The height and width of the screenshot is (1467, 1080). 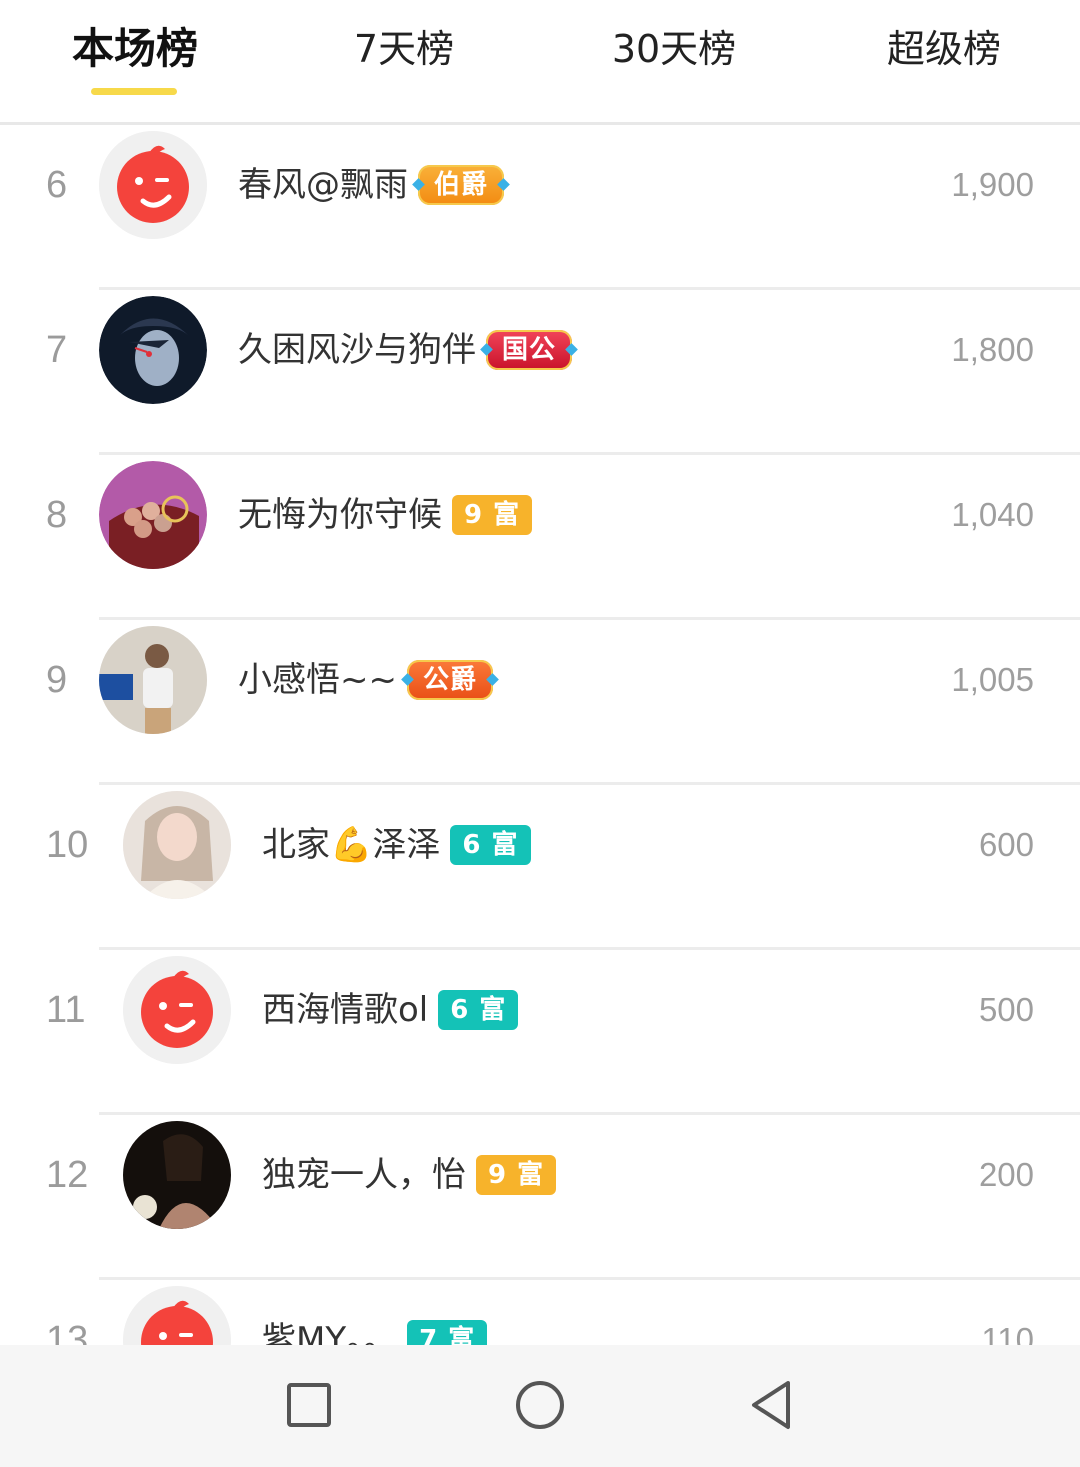 I want to click on circle-icon, so click(x=540, y=1405).